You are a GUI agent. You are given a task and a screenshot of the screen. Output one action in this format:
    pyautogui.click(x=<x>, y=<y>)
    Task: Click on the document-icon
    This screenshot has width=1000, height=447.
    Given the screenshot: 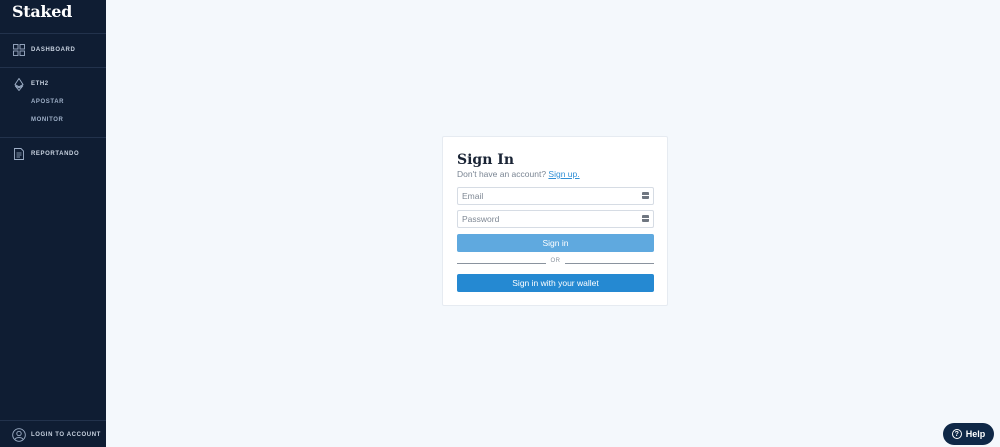 What is the action you would take?
    pyautogui.click(x=18, y=154)
    